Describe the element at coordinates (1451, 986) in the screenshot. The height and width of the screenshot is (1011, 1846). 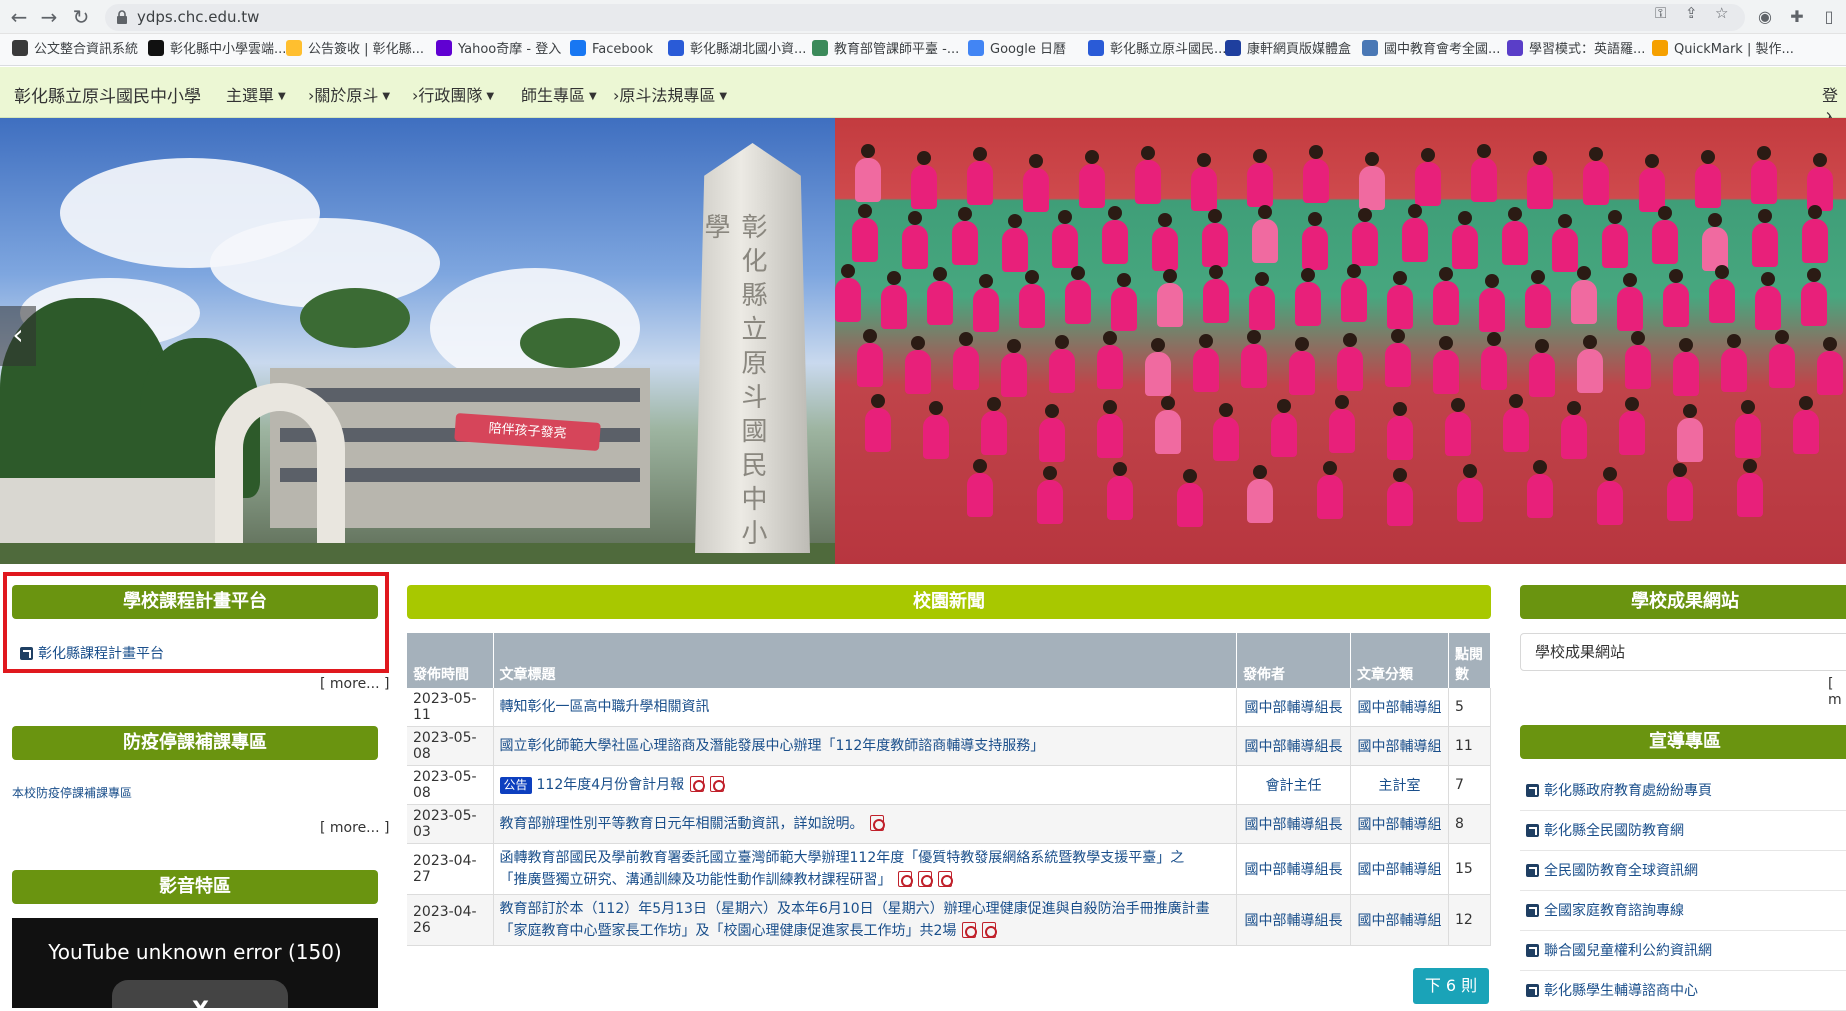
I see `next-page-button: 下 6 則` at that location.